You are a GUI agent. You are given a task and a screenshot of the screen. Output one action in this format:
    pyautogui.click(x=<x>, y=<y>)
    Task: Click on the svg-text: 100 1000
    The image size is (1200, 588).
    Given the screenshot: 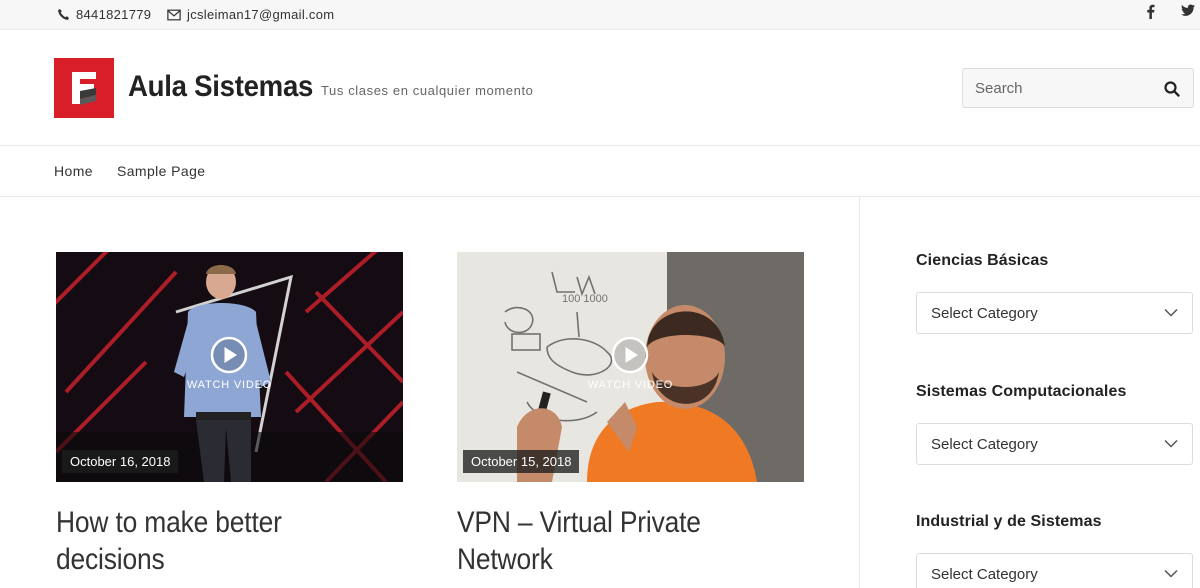 What is the action you would take?
    pyautogui.click(x=585, y=299)
    